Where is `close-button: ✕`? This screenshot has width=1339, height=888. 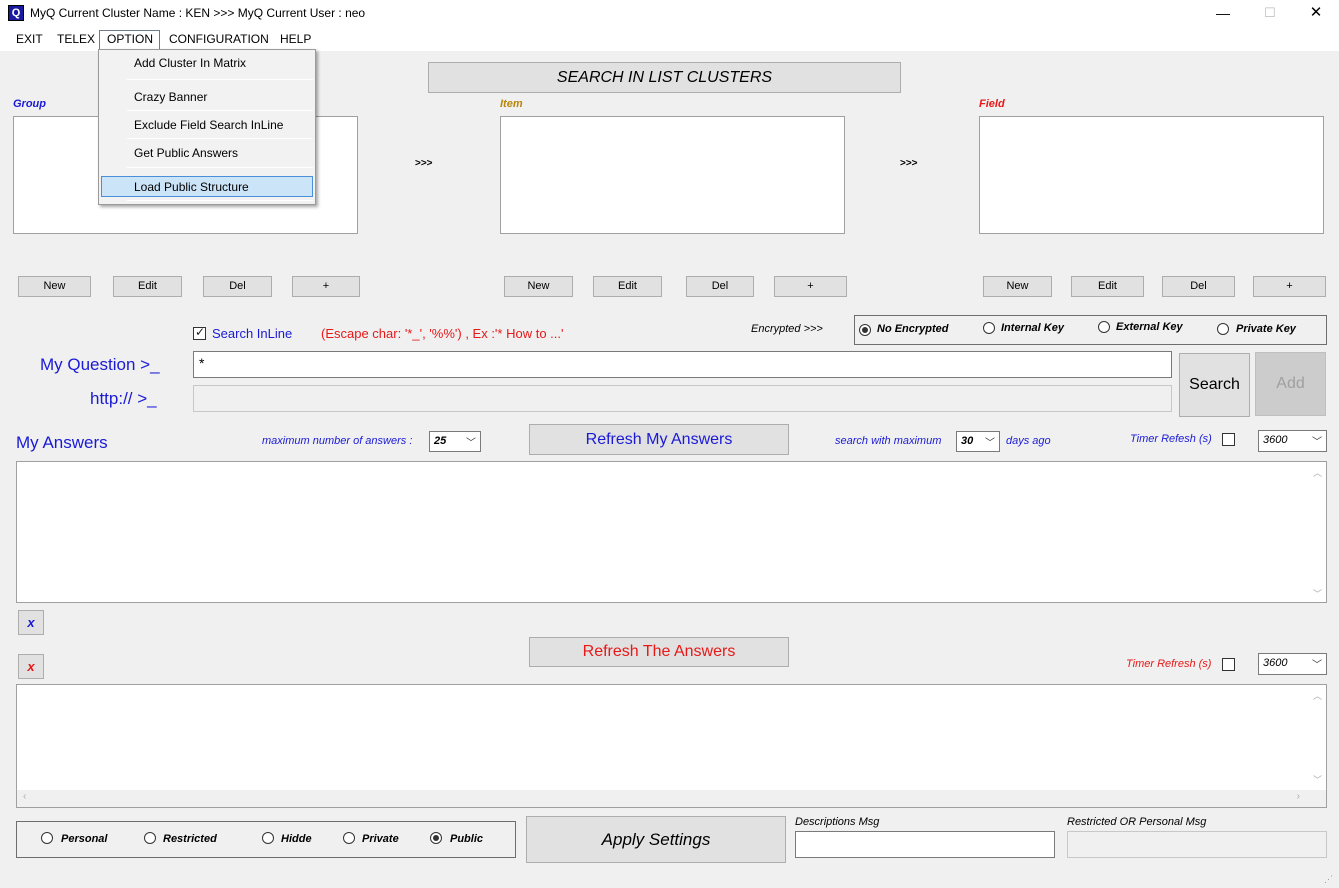
close-button: ✕ is located at coordinates (1316, 13).